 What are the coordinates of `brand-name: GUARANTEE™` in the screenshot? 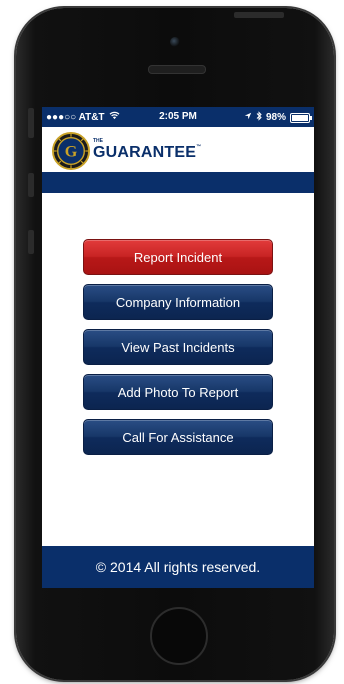 It's located at (147, 153).